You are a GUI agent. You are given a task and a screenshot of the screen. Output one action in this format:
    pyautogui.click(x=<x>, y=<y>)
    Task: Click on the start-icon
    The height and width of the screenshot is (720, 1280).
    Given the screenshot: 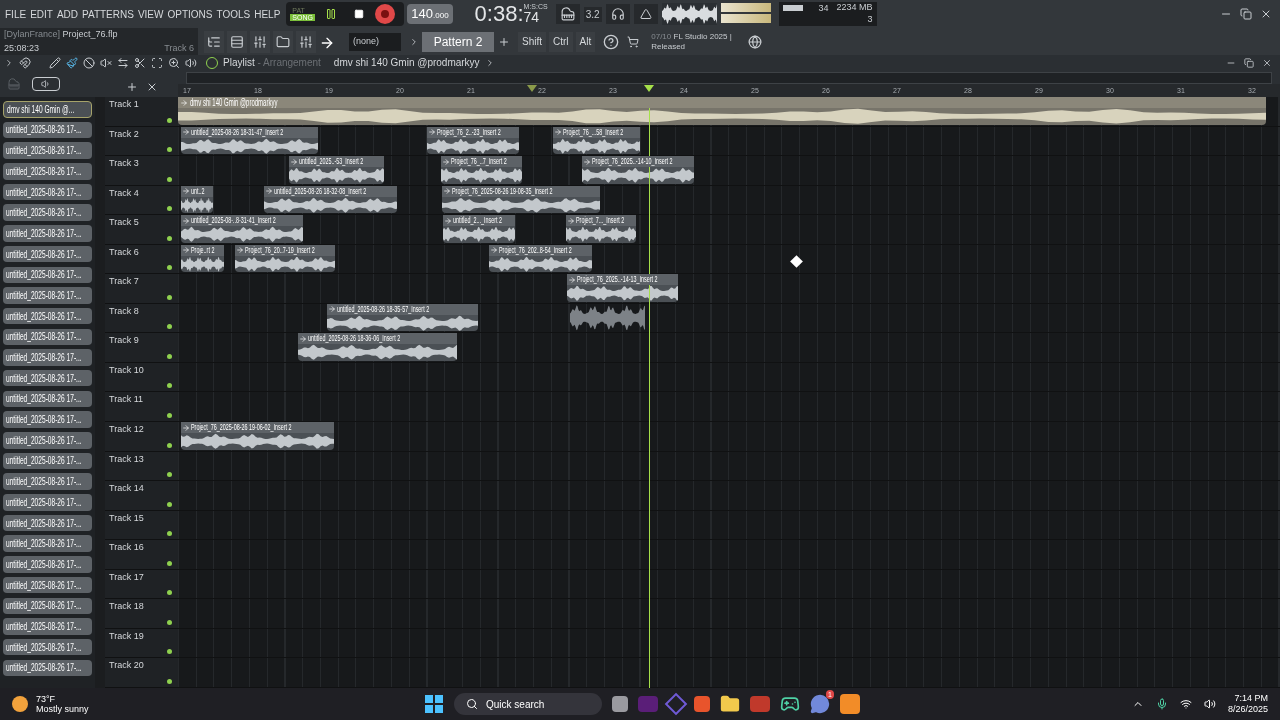 What is the action you would take?
    pyautogui.click(x=434, y=704)
    